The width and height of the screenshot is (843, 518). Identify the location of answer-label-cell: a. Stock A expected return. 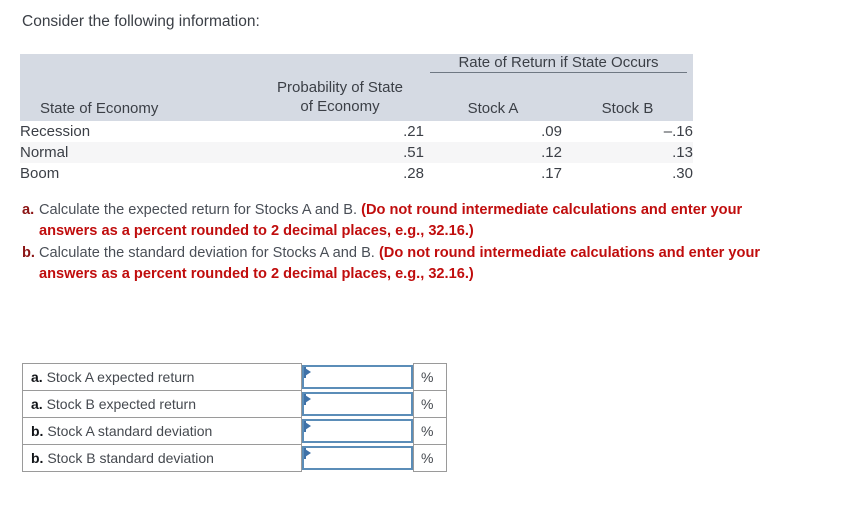
(162, 377).